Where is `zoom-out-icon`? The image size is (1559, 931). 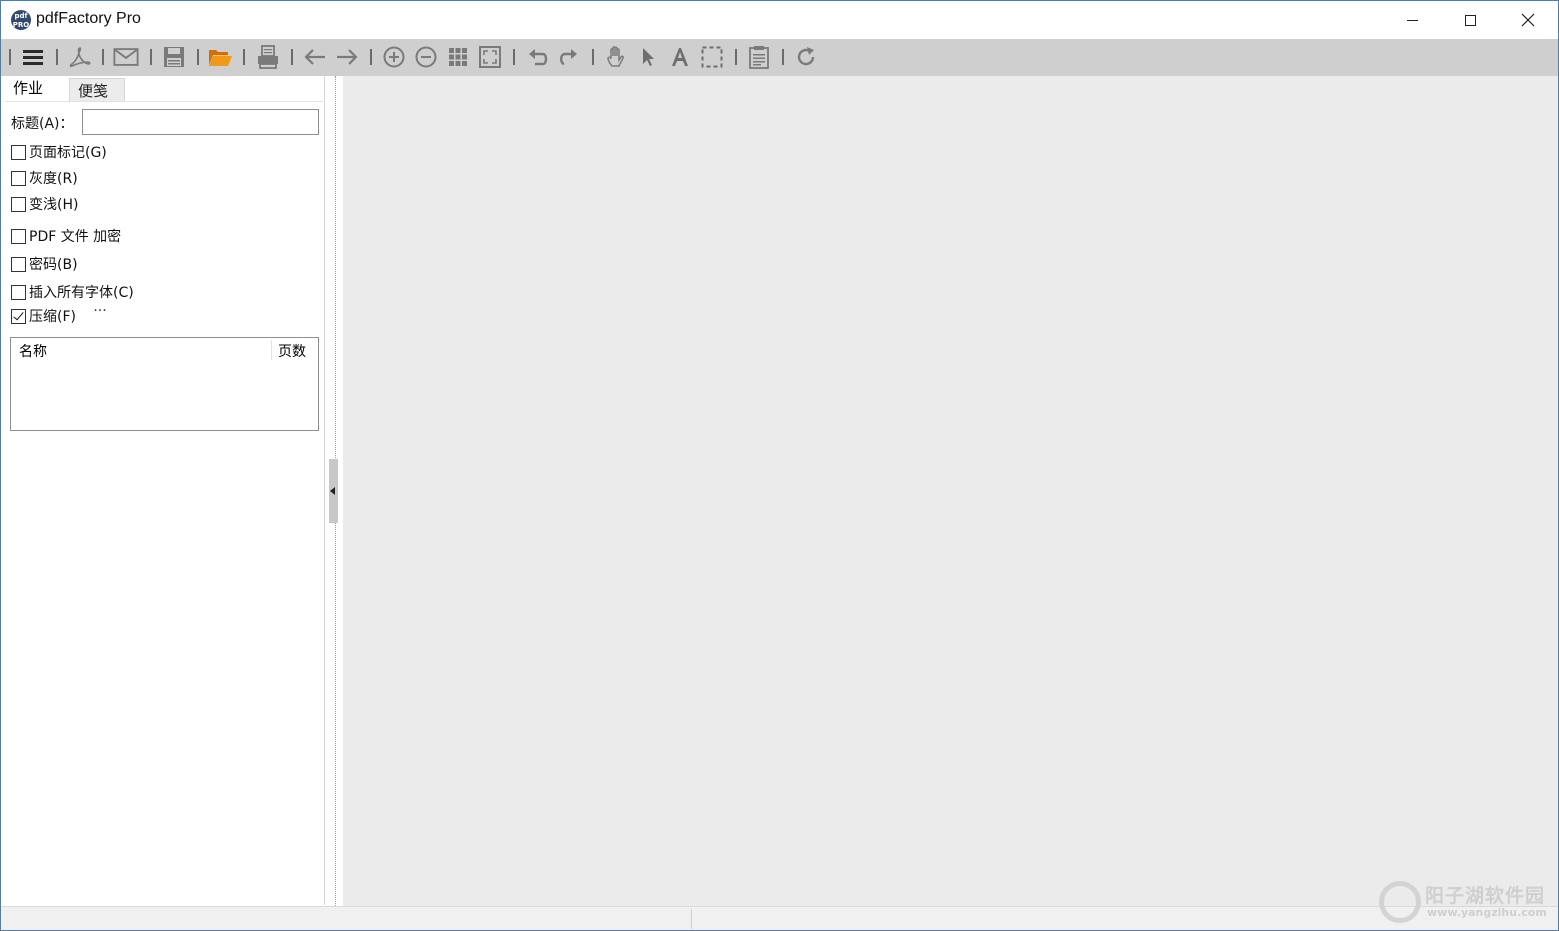 zoom-out-icon is located at coordinates (426, 57).